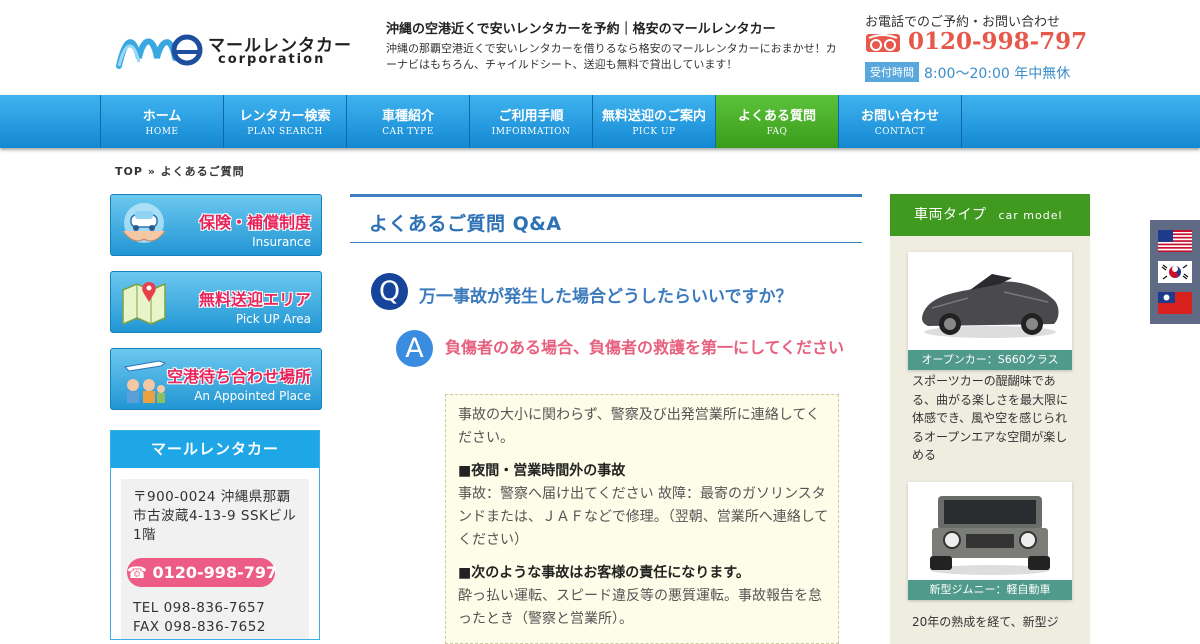  What do you see at coordinates (465, 224) in the screenshot?
I see `page-title: よくあるご質問 Q&A` at bounding box center [465, 224].